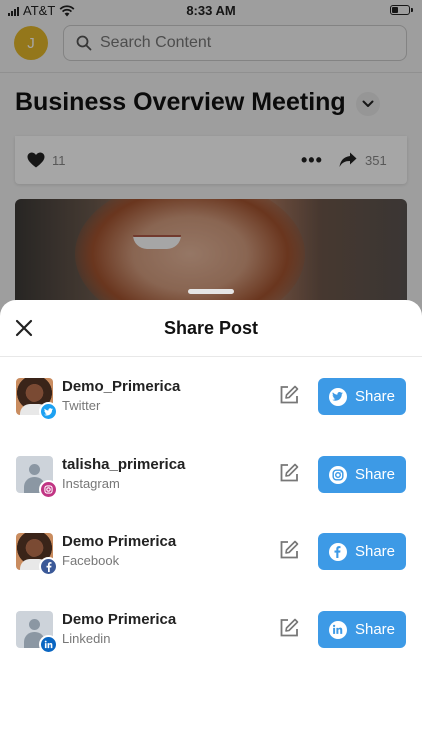  I want to click on share-account-row: Demo_Primerica Twitter Share, so click(211, 408).